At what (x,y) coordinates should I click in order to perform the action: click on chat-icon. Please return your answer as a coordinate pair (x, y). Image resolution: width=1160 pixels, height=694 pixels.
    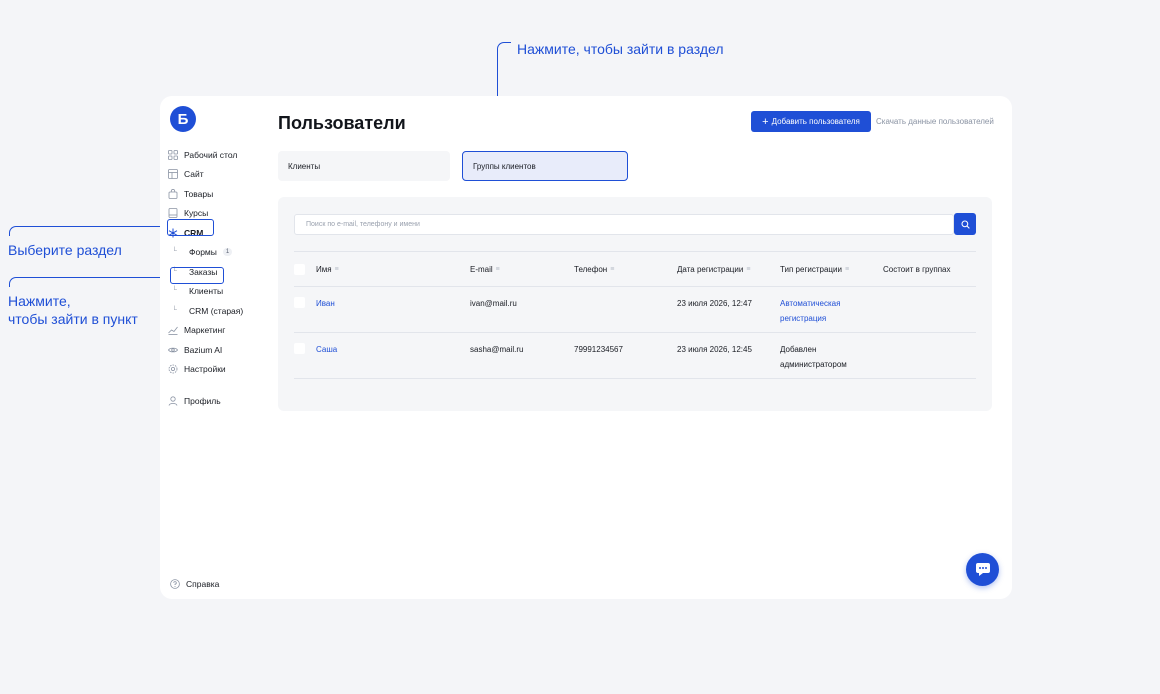
    Looking at the image, I should click on (982, 569).